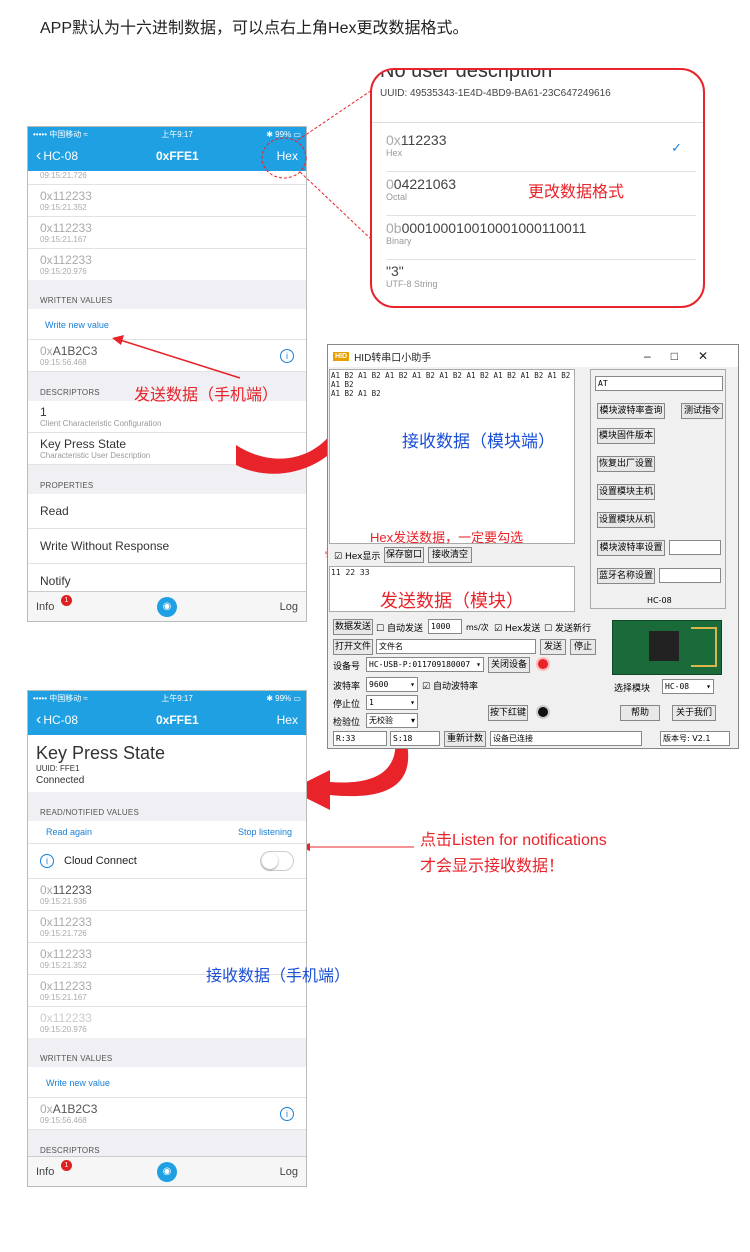 The height and width of the screenshot is (1252, 750). What do you see at coordinates (626, 576) in the screenshot?
I see `bt-name-set-button: 蓝牙名称设置` at bounding box center [626, 576].